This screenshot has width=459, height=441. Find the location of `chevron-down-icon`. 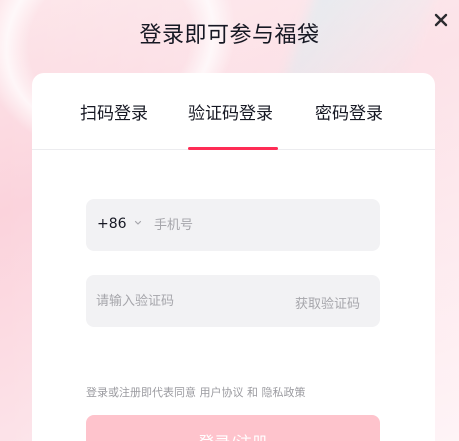

chevron-down-icon is located at coordinates (138, 223).